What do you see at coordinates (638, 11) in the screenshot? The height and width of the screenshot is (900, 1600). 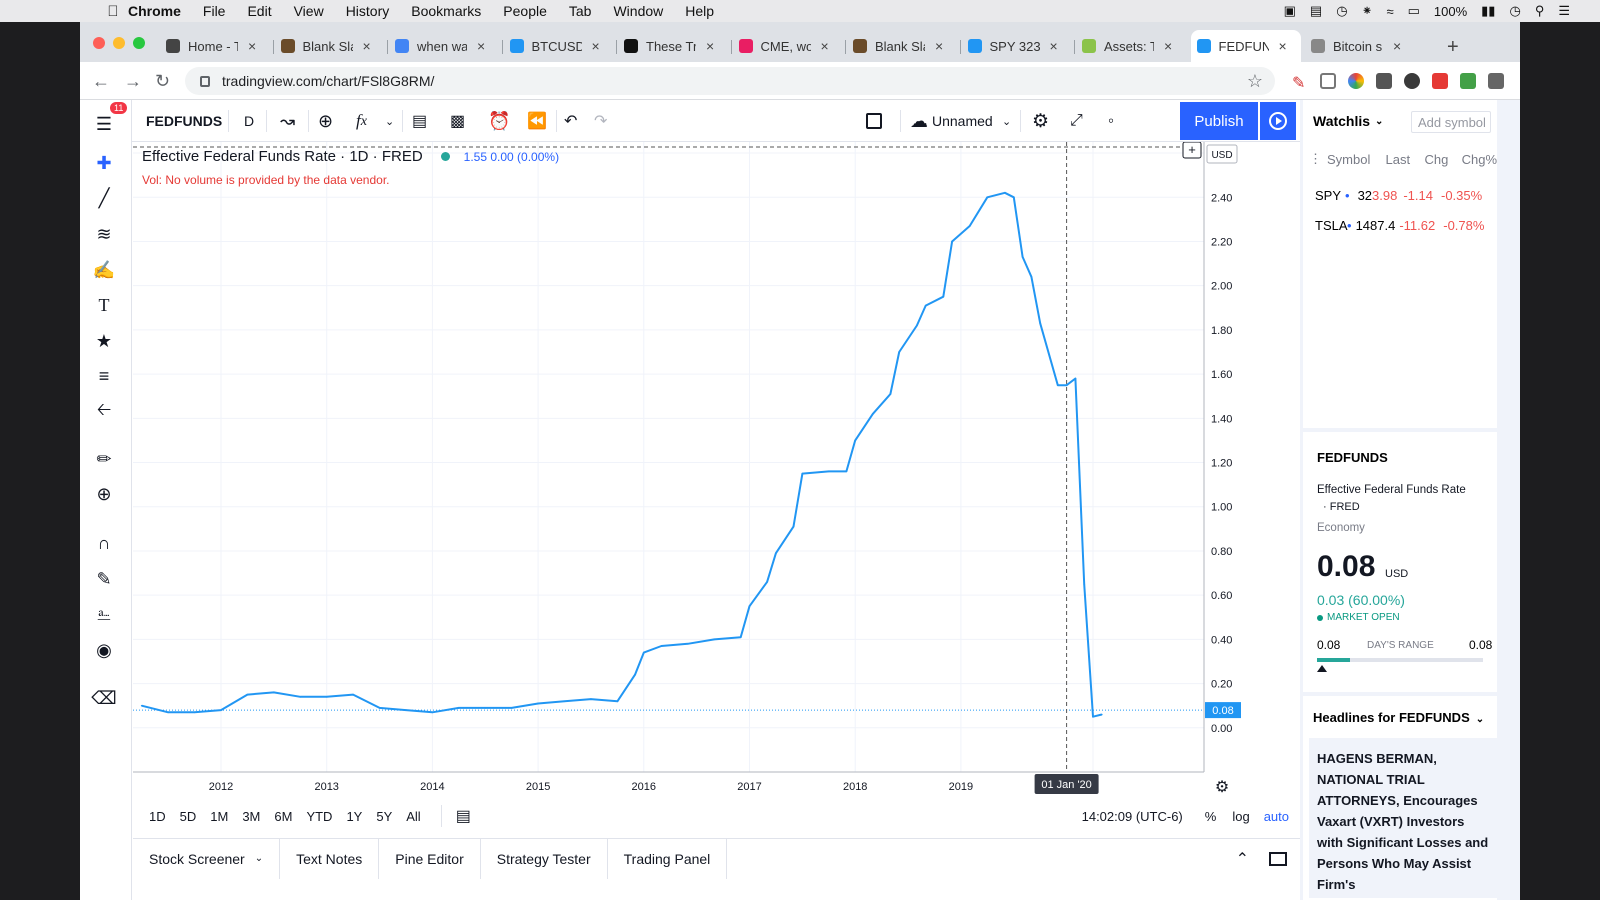 I see `menu-window: Window` at bounding box center [638, 11].